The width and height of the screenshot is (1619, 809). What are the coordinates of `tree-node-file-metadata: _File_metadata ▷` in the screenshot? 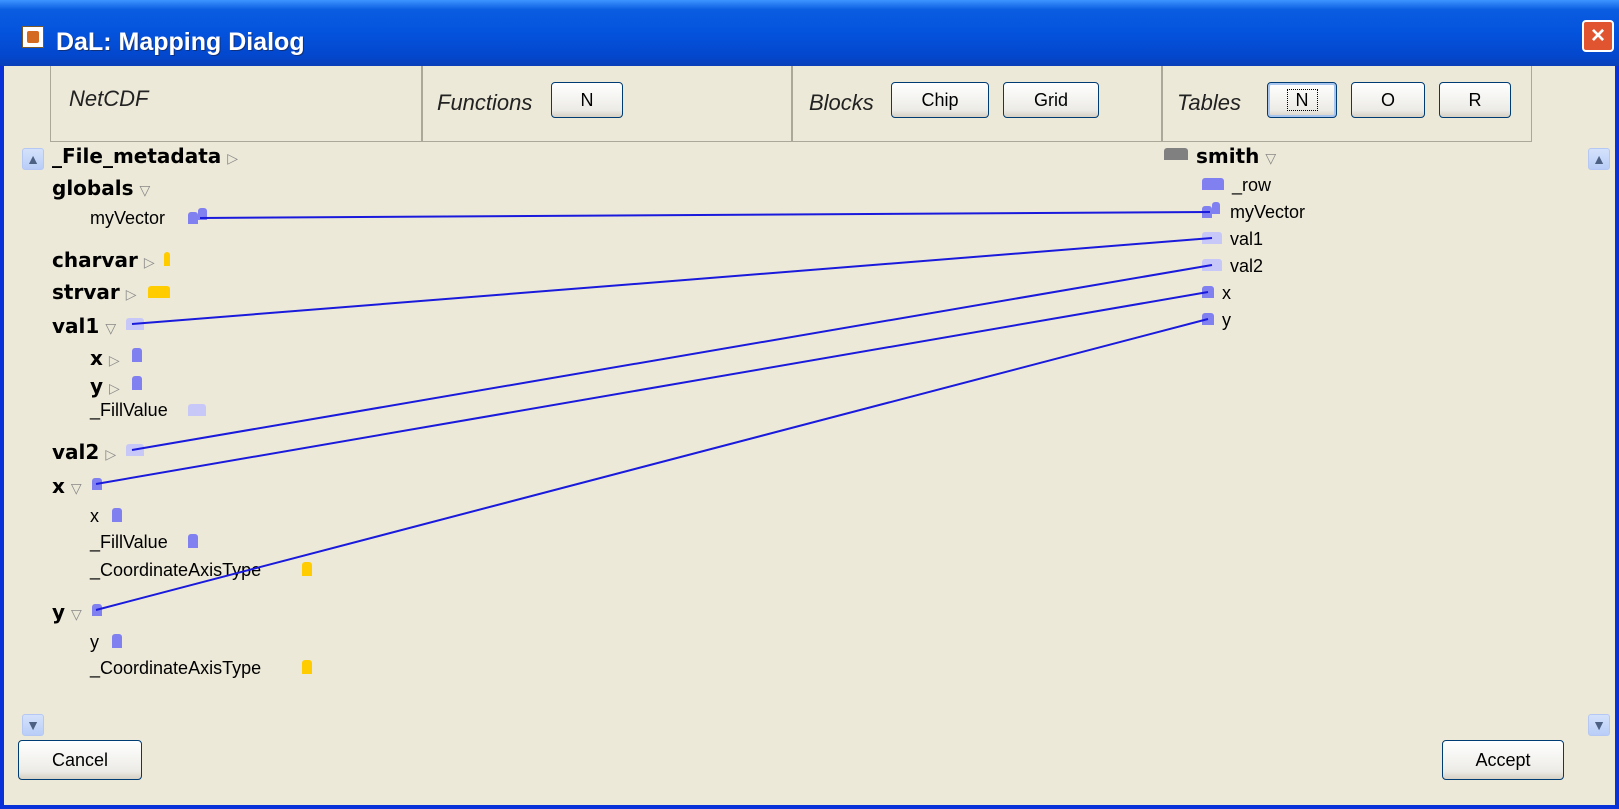 It's located at (145, 156).